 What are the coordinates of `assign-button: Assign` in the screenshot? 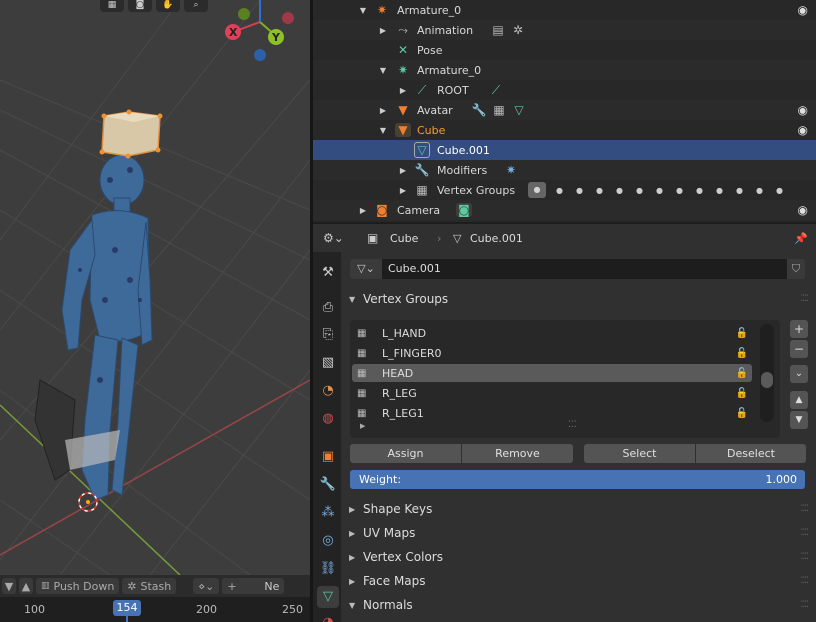 It's located at (405, 453).